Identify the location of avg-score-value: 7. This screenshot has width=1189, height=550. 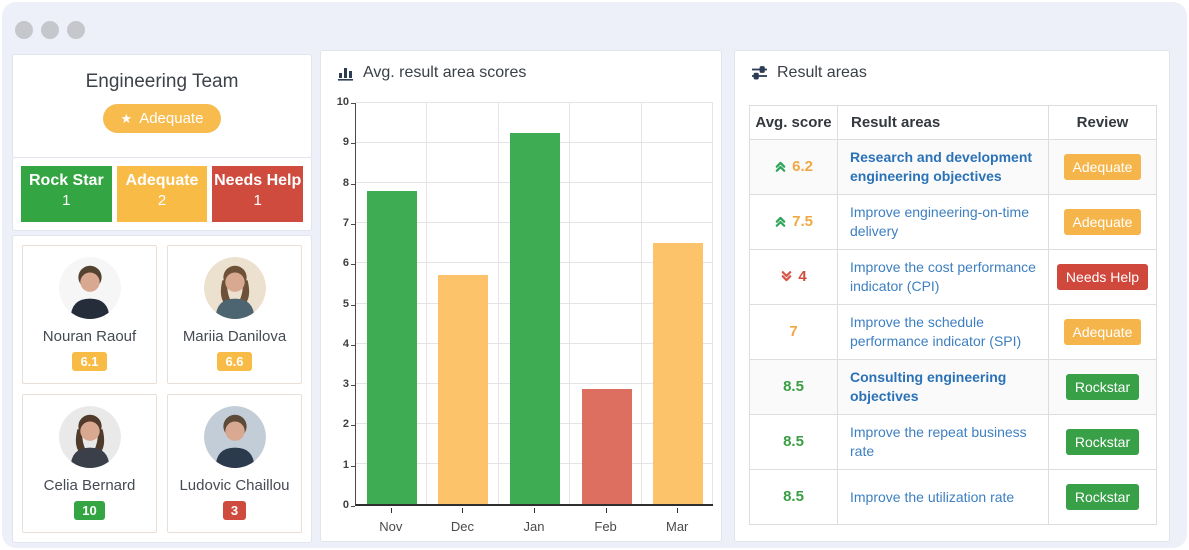
(793, 331).